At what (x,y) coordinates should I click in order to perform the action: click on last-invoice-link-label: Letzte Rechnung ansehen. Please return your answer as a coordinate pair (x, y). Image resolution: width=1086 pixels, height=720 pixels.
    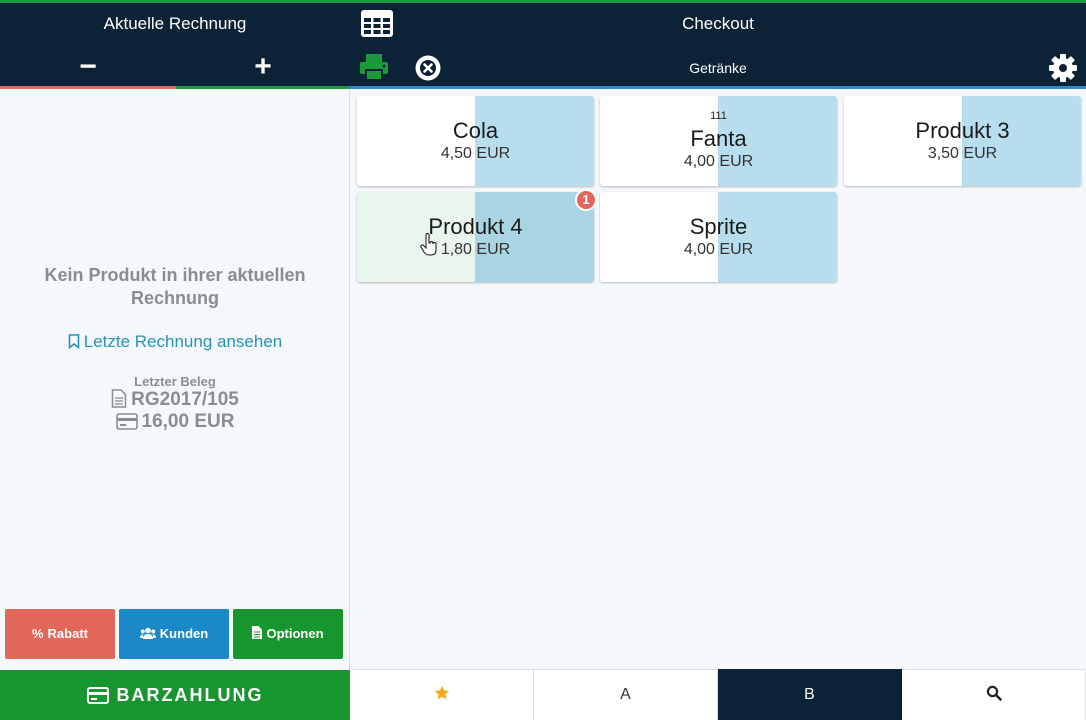
    Looking at the image, I should click on (183, 341).